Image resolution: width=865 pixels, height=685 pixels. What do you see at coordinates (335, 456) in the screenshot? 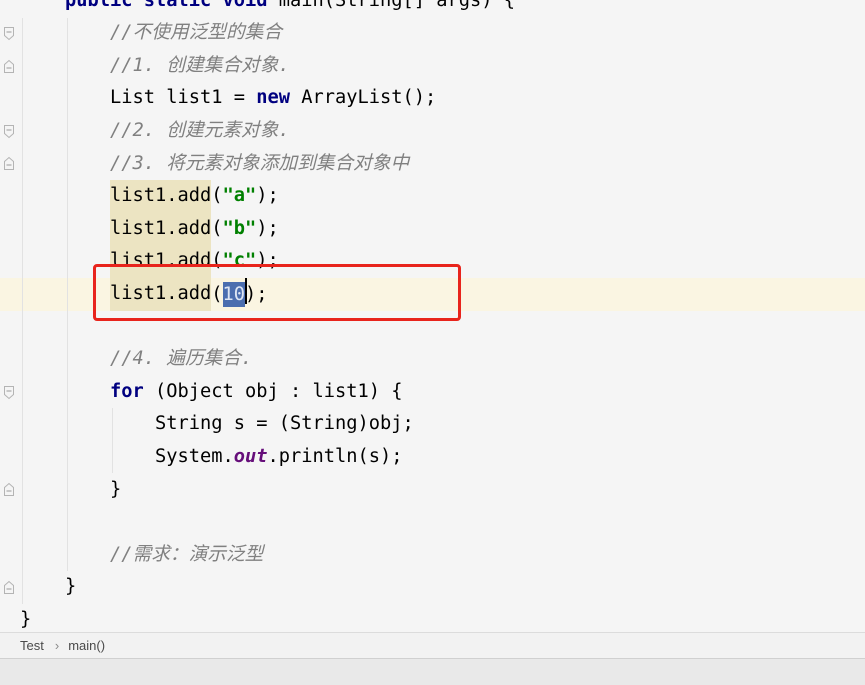
I see `code-text: .println(s);` at bounding box center [335, 456].